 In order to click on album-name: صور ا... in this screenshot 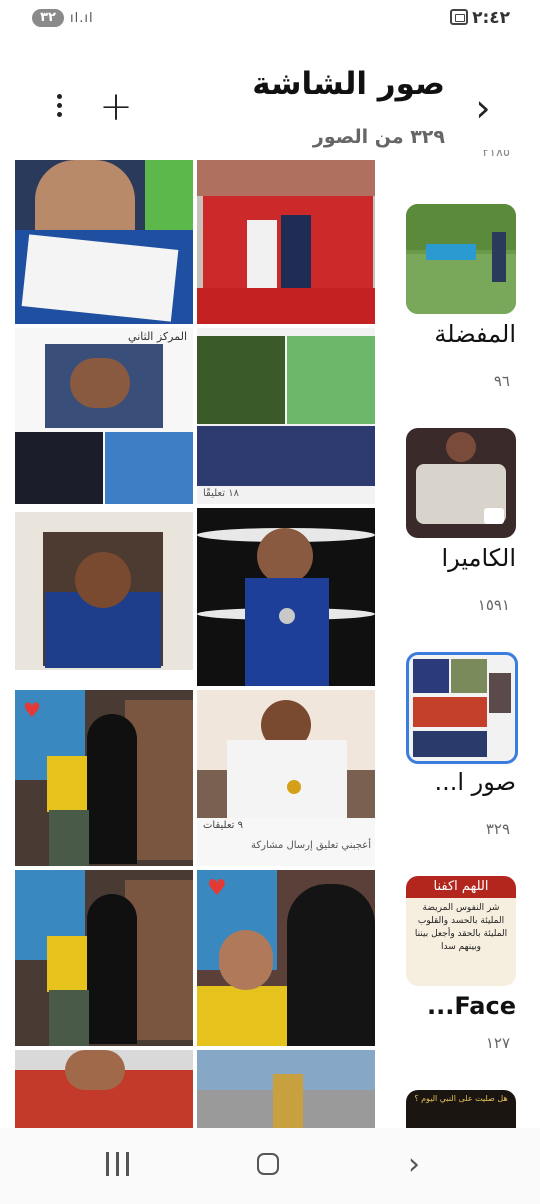, I will do `click(475, 782)`.